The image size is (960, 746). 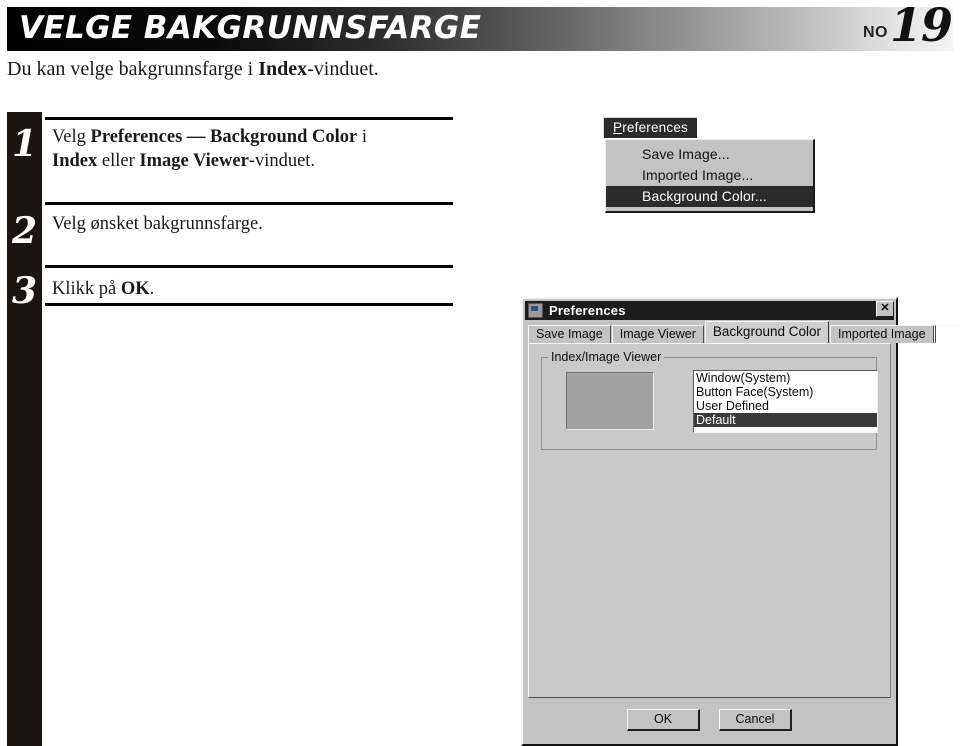 I want to click on groupbox-label: Index/Image Viewer, so click(x=606, y=357).